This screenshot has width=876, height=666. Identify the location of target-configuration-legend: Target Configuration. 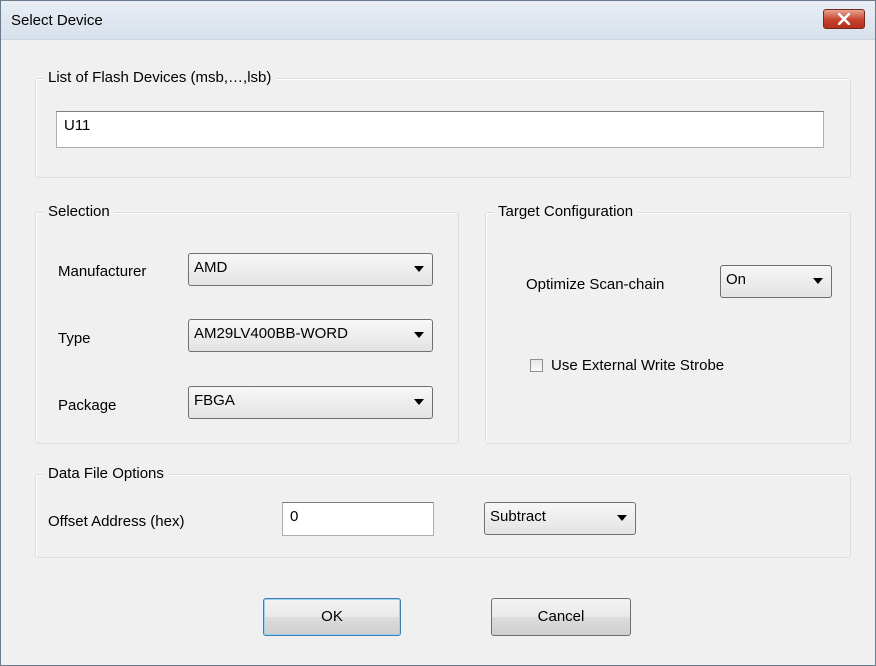
(566, 211).